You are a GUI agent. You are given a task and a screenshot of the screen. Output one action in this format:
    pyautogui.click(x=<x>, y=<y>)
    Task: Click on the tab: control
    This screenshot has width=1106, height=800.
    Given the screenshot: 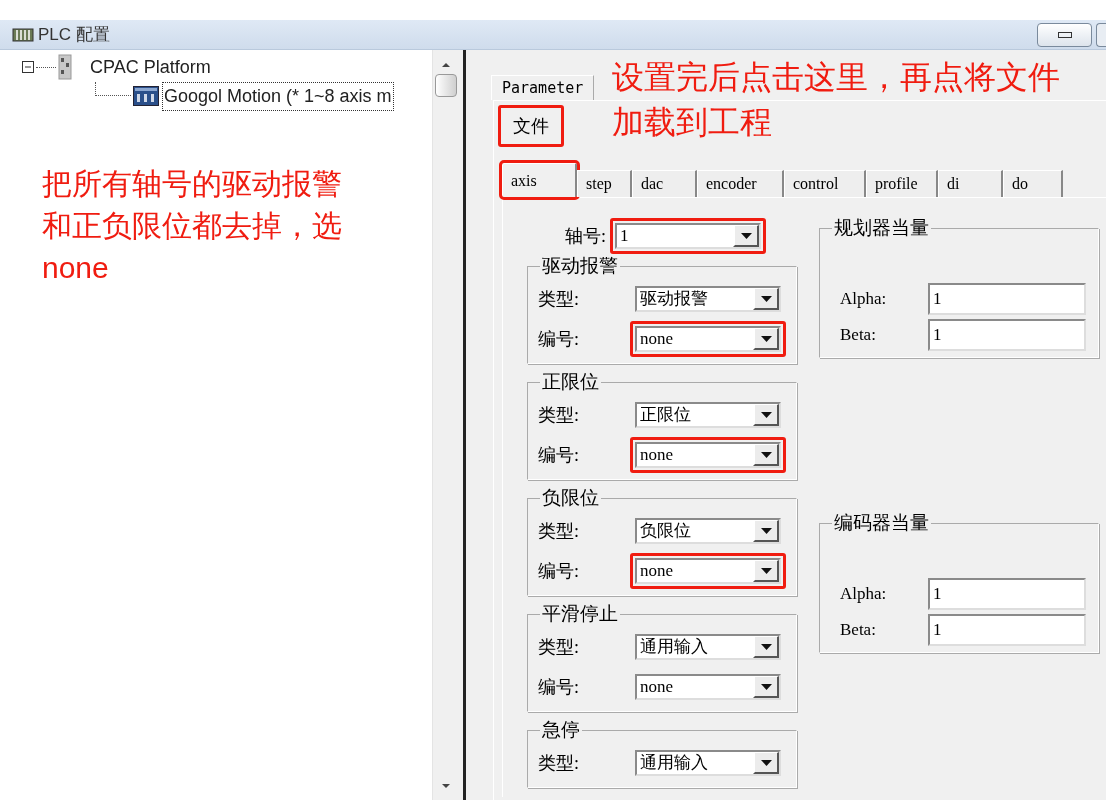 What is the action you would take?
    pyautogui.click(x=825, y=183)
    